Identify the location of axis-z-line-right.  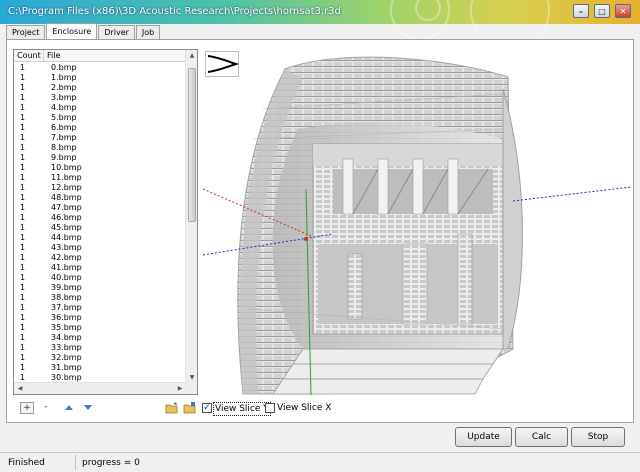
(571, 194).